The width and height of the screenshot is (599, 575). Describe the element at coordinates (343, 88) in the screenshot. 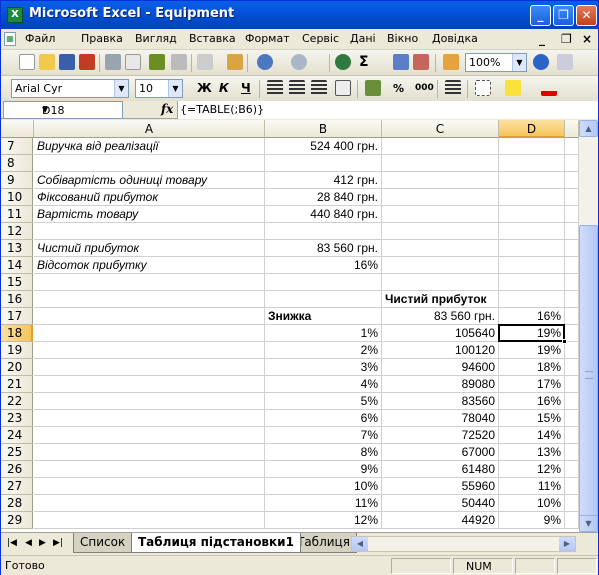

I see `merge-center-icon` at that location.